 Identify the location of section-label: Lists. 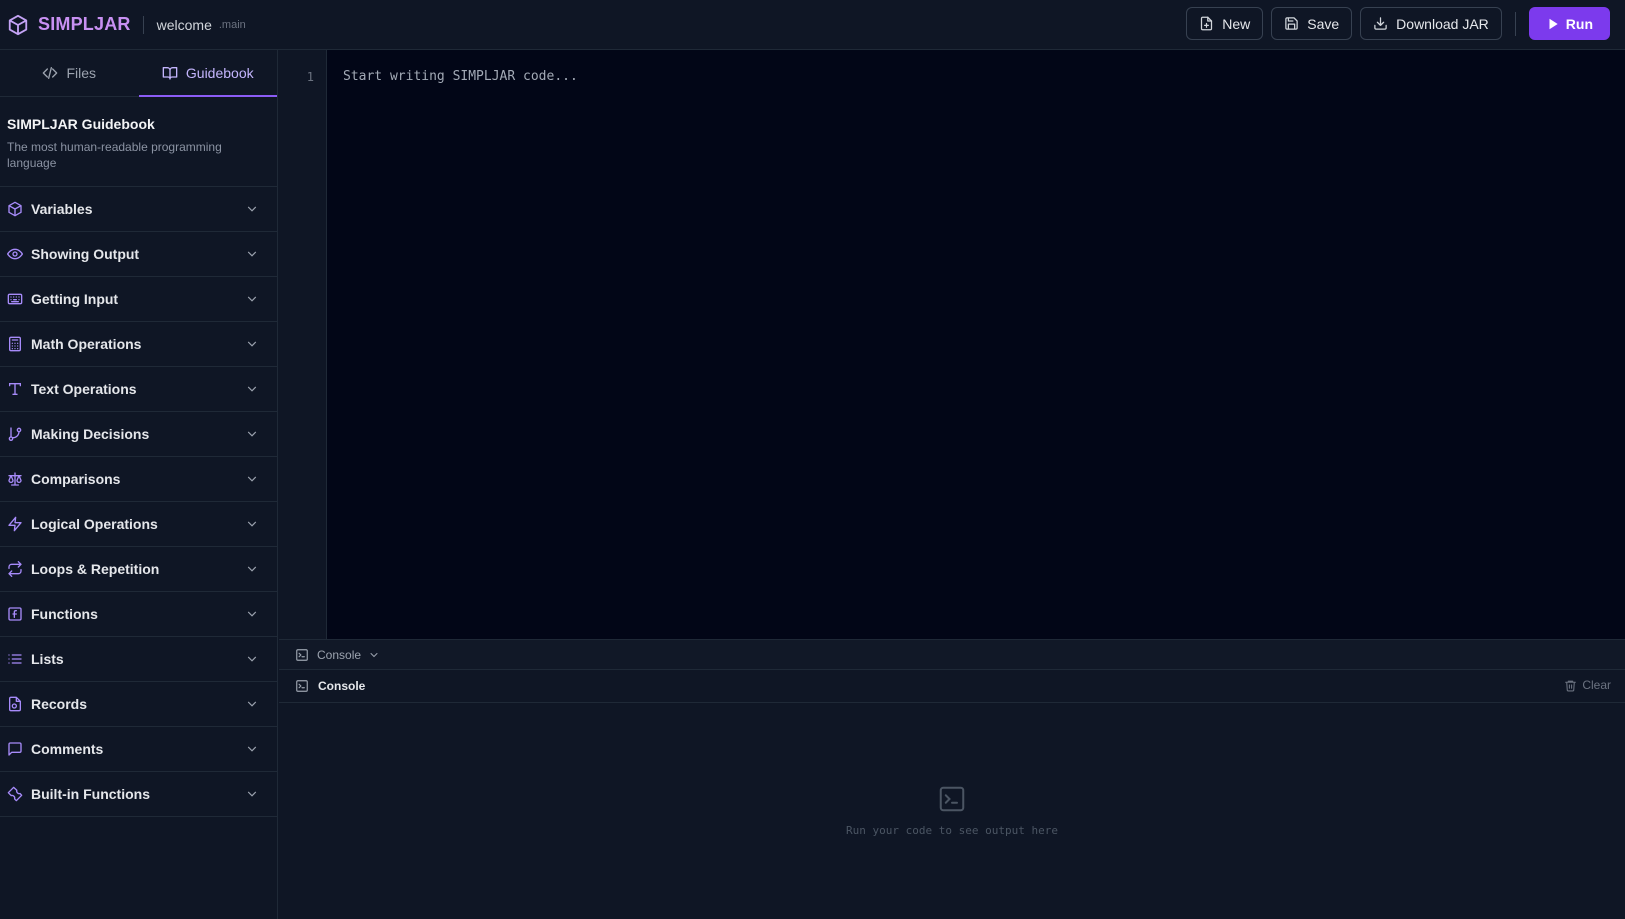
(47, 659).